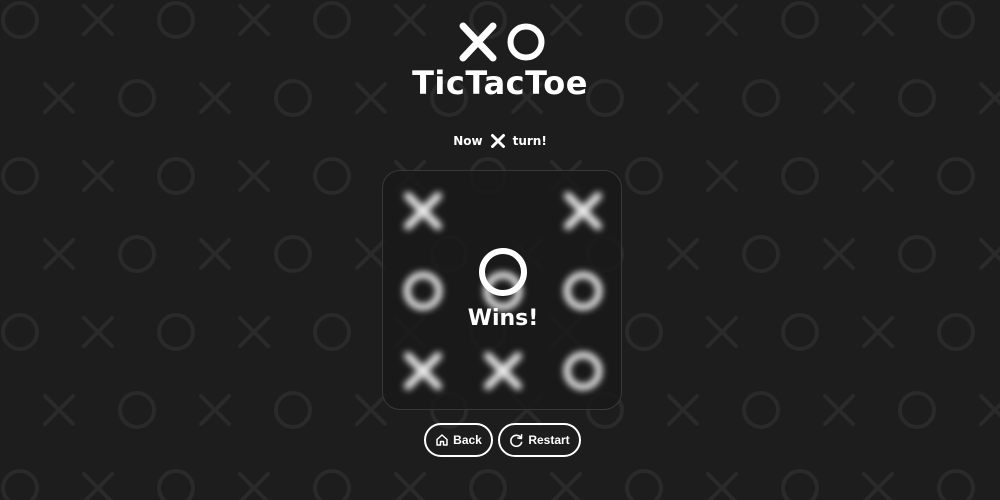  I want to click on restart-label: Restart, so click(549, 440).